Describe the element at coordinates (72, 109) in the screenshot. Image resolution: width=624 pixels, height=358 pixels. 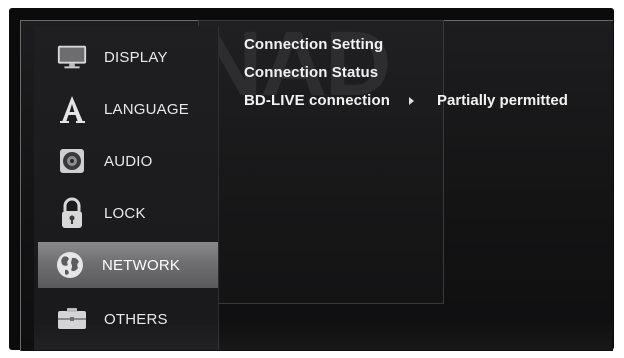
I see `language-icon` at that location.